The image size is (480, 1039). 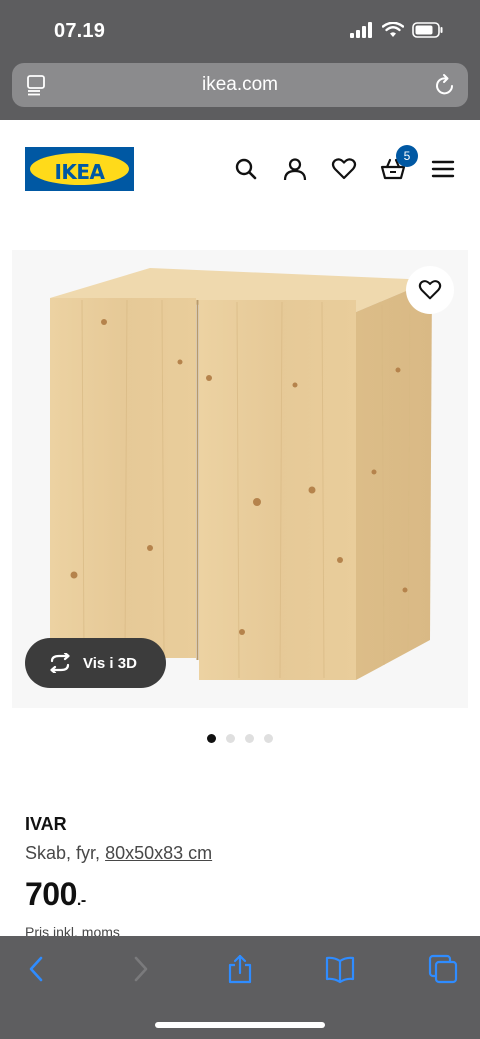 I want to click on product-name: IVAR, so click(x=46, y=824).